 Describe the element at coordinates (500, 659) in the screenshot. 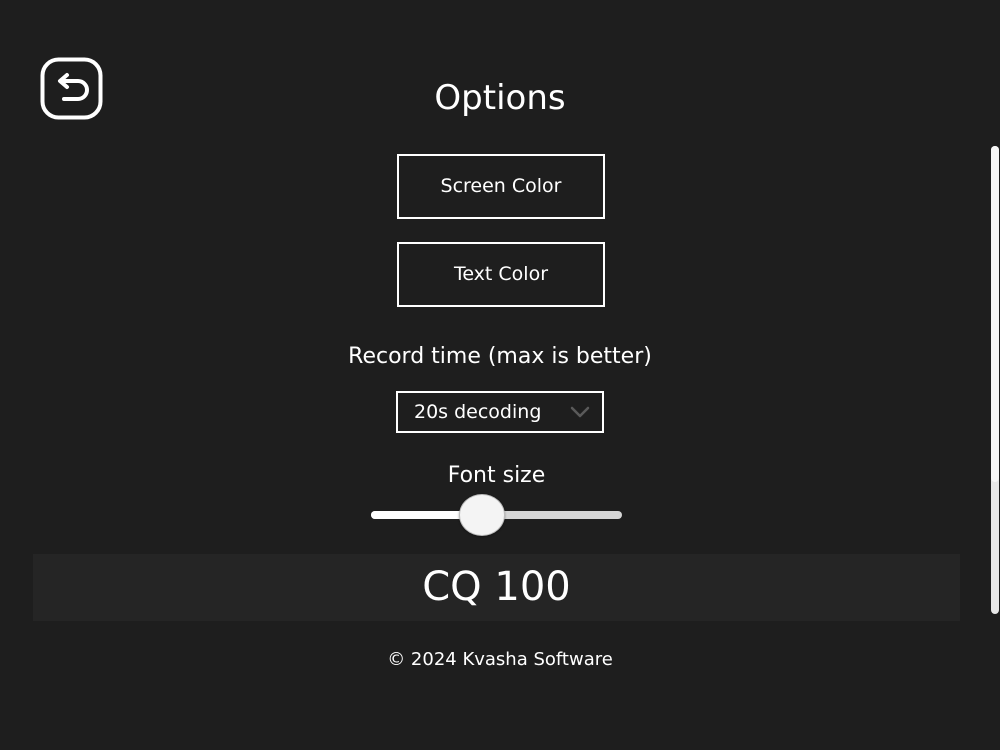

I see `copyright-text: © 2024 Kvasha Software` at that location.